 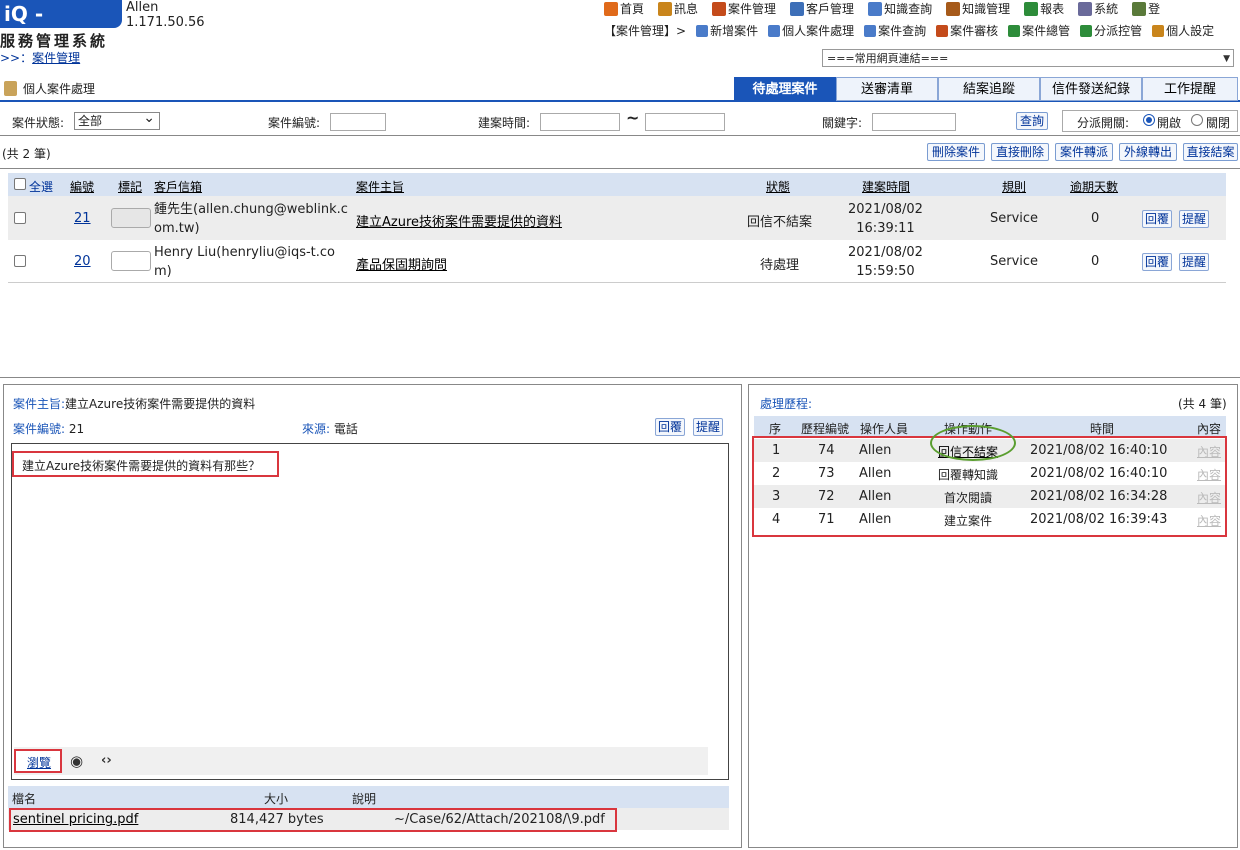 I want to click on dispatch-on-radio, so click(x=1149, y=120).